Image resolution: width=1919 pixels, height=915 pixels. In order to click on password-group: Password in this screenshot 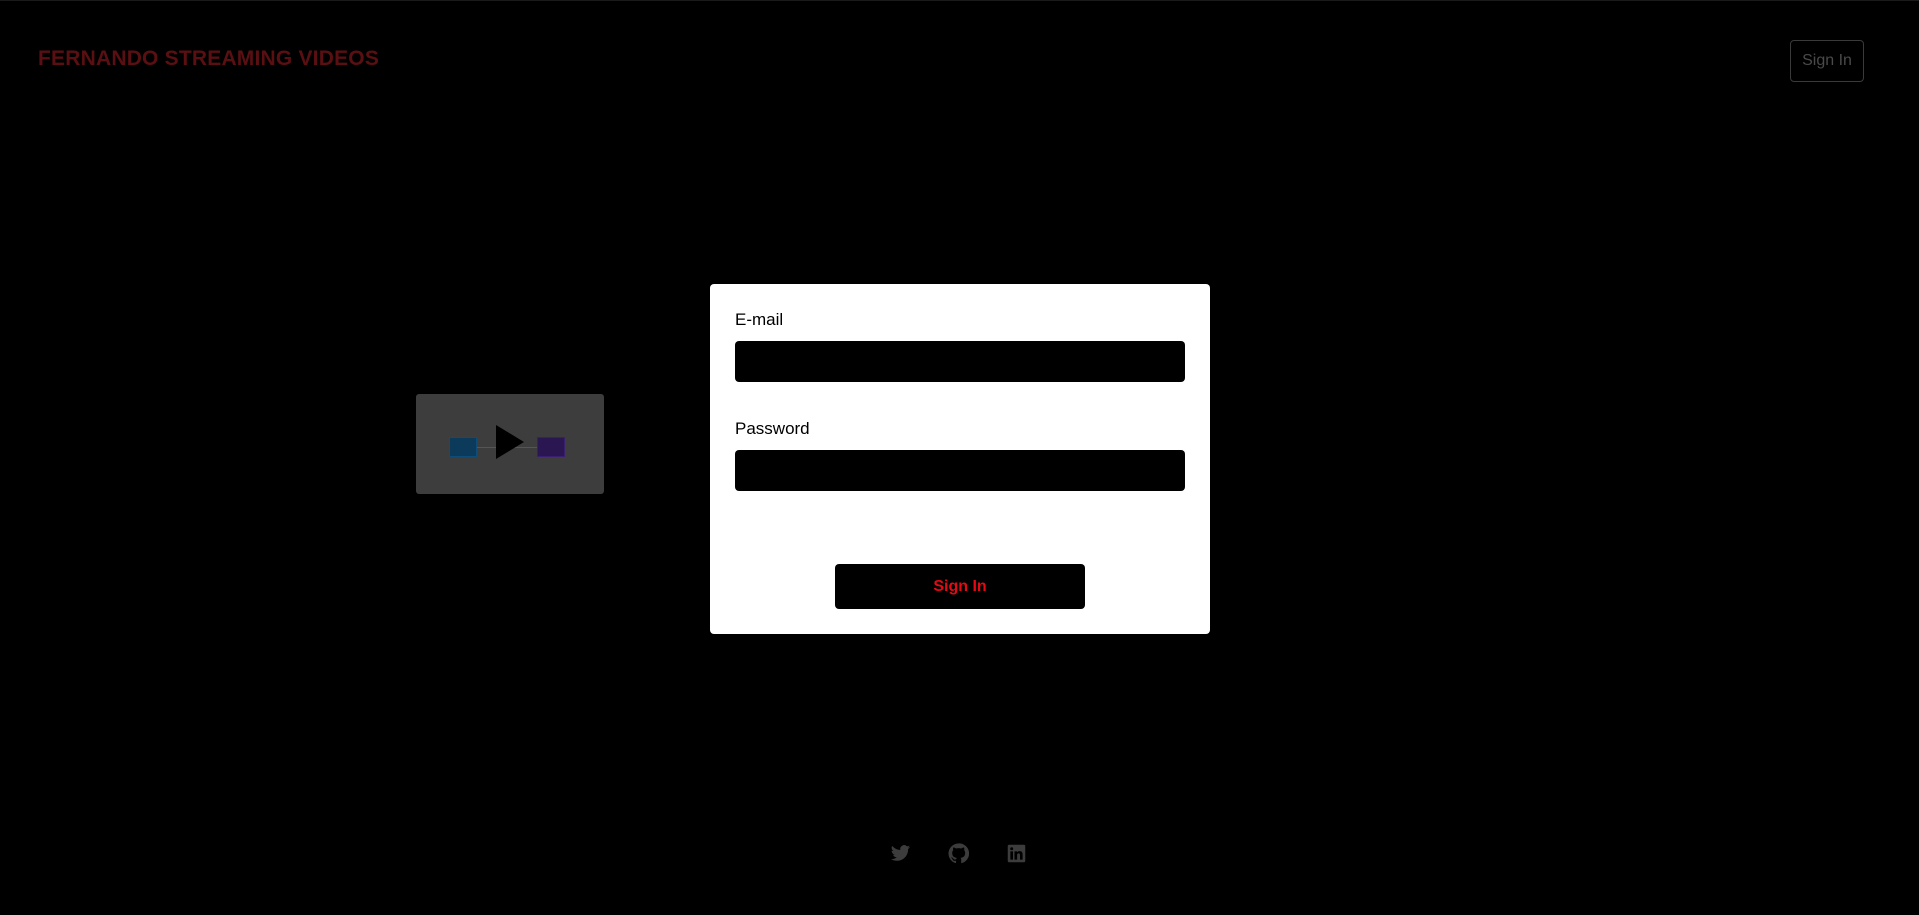, I will do `click(960, 455)`.